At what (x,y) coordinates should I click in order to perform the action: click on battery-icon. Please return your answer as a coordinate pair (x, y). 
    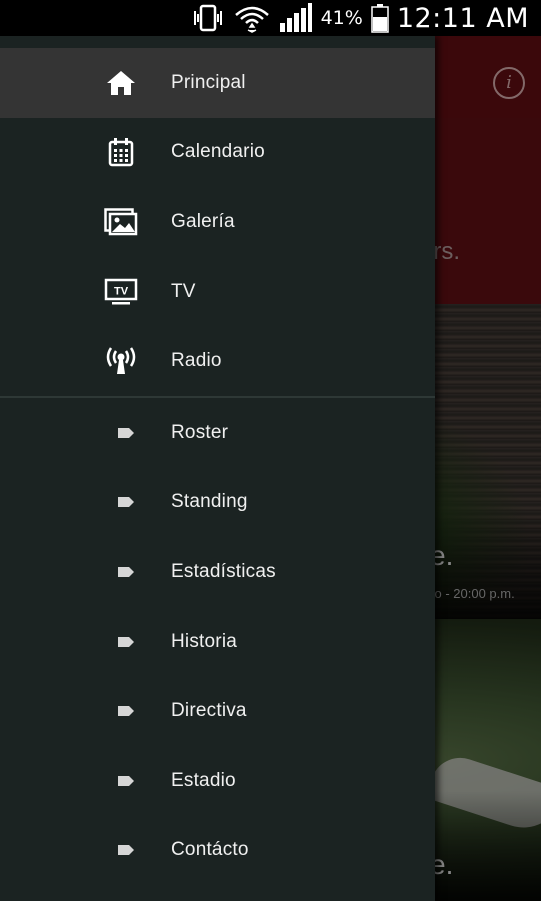
    Looking at the image, I should click on (380, 18).